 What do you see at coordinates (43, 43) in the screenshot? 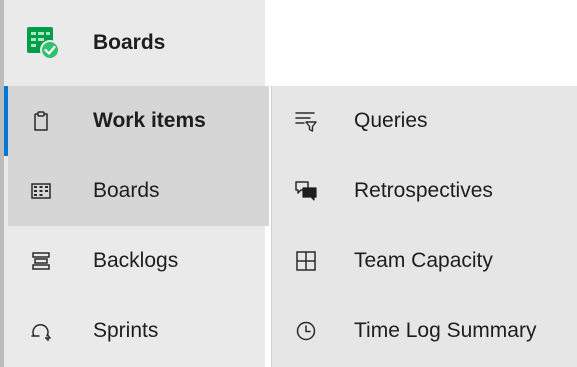
I see `boards-app-icon` at bounding box center [43, 43].